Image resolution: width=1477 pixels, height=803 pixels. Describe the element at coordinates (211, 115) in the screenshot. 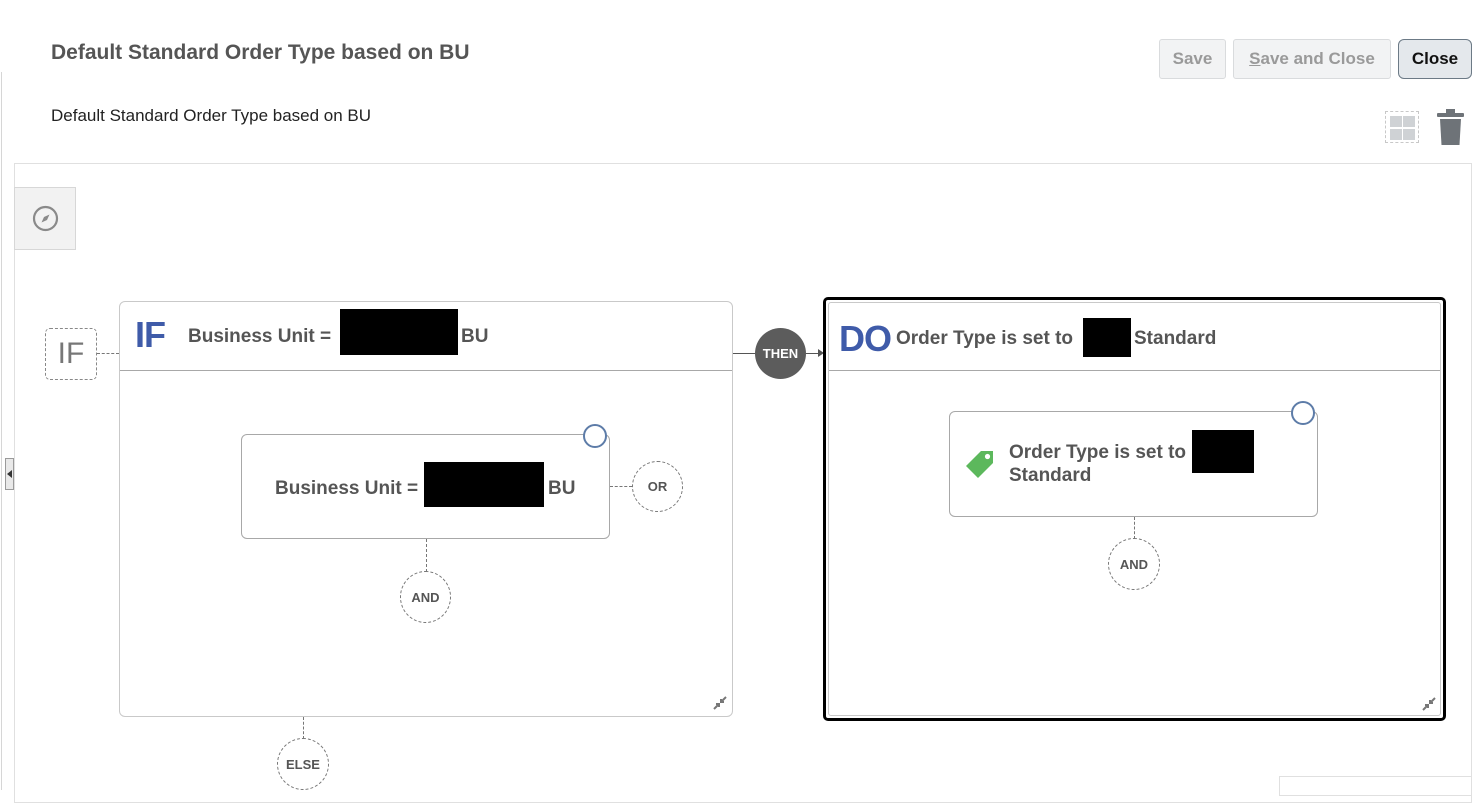

I see `rule-description: Default Standard Order Type based on BU` at that location.